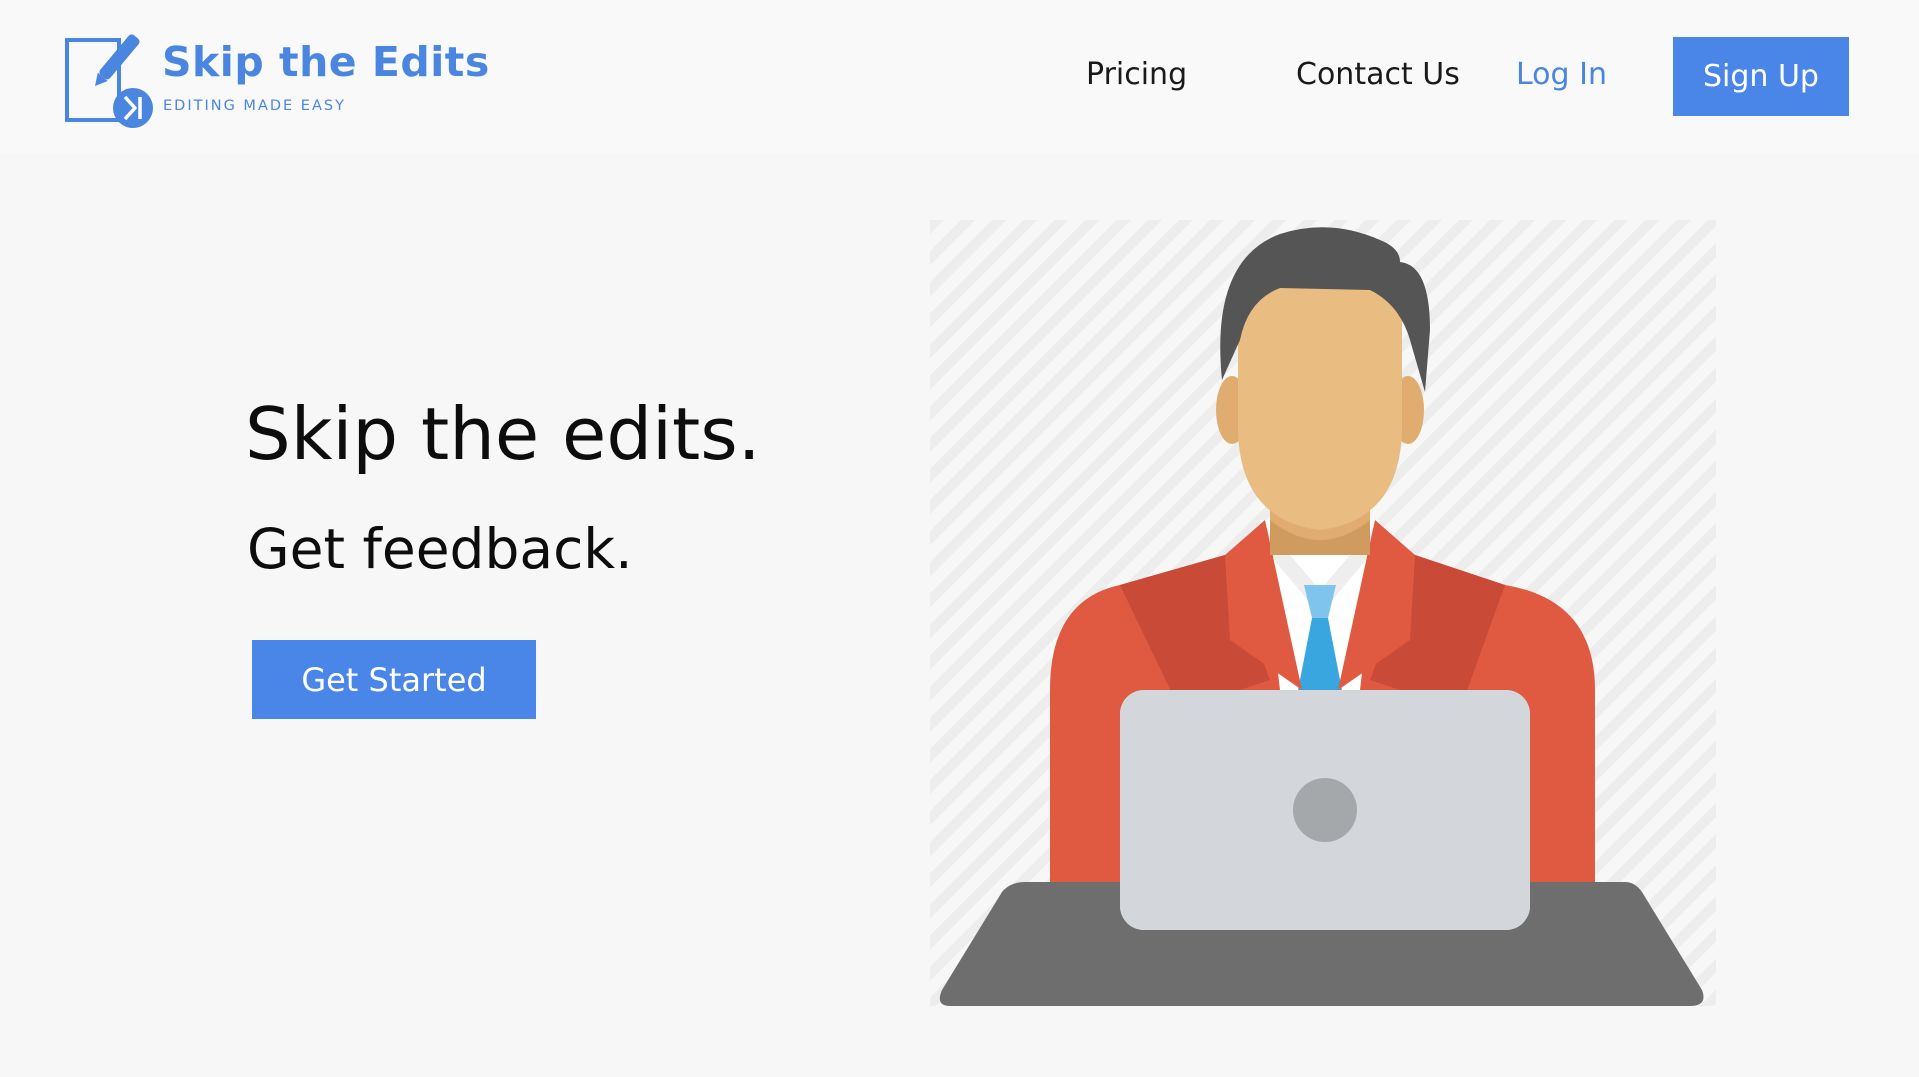  Describe the element at coordinates (503, 434) in the screenshot. I see `hero-title: Skip the edits.` at that location.